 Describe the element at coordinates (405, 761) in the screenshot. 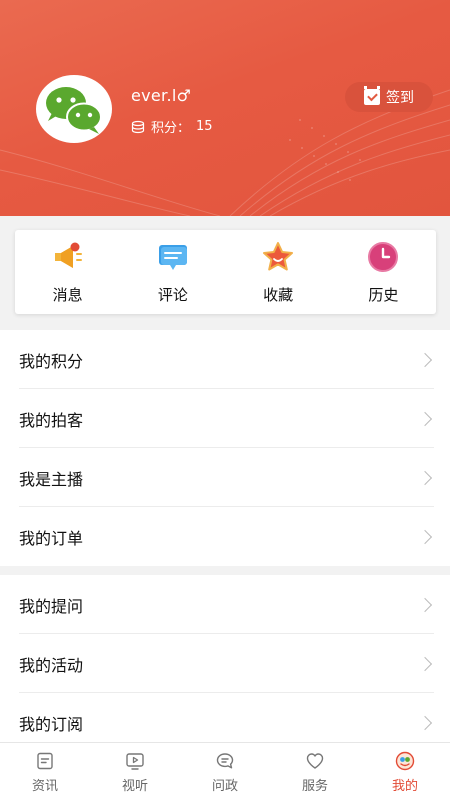

I see `profile-icon` at that location.